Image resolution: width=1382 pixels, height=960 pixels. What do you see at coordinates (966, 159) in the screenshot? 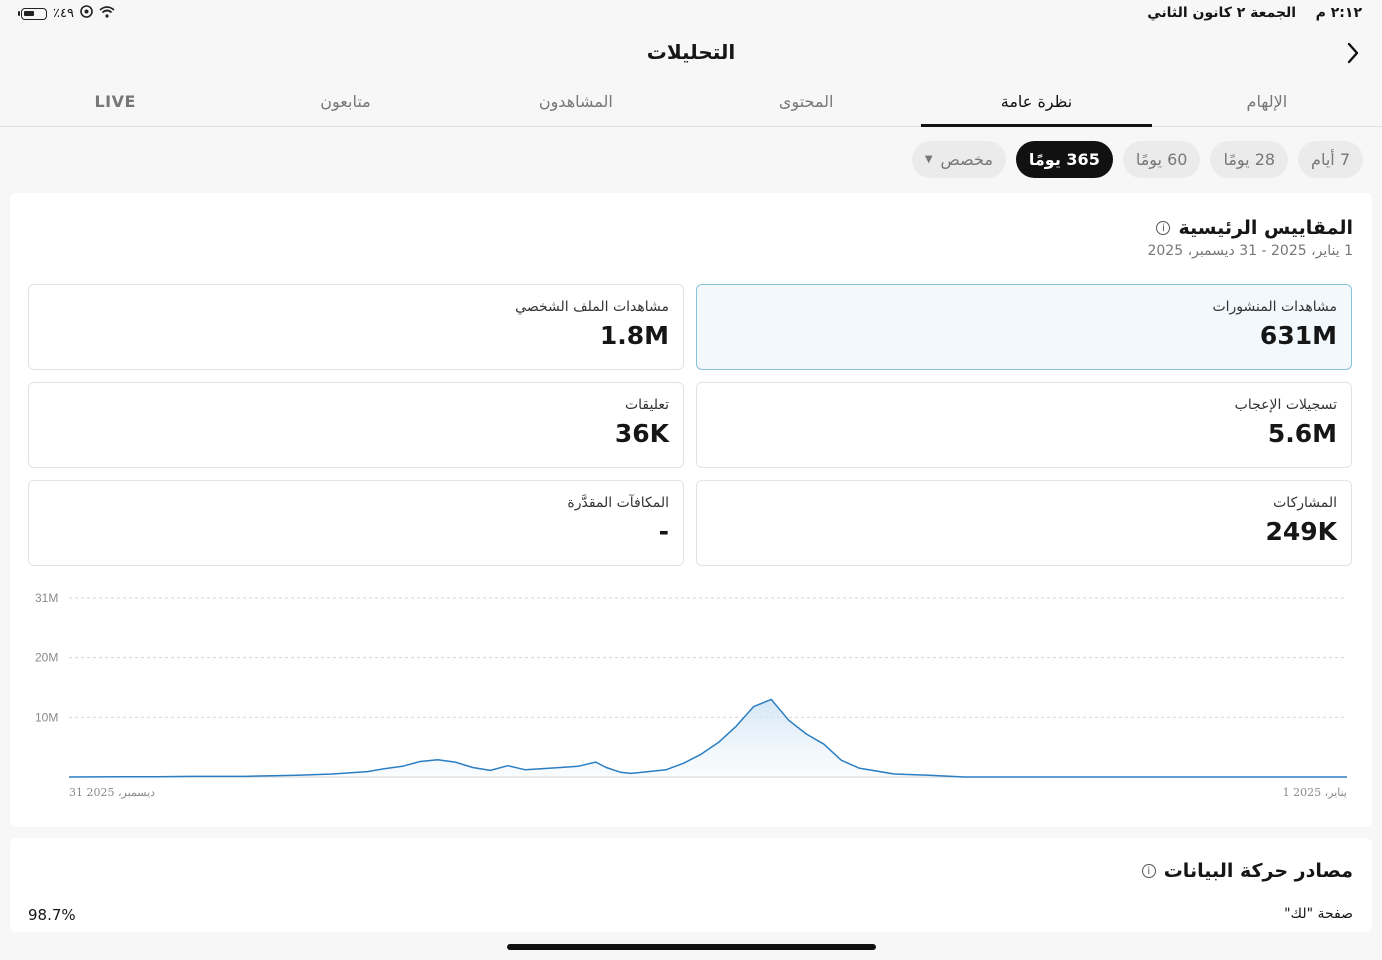
I see `range-custom-label: مخصص` at bounding box center [966, 159].